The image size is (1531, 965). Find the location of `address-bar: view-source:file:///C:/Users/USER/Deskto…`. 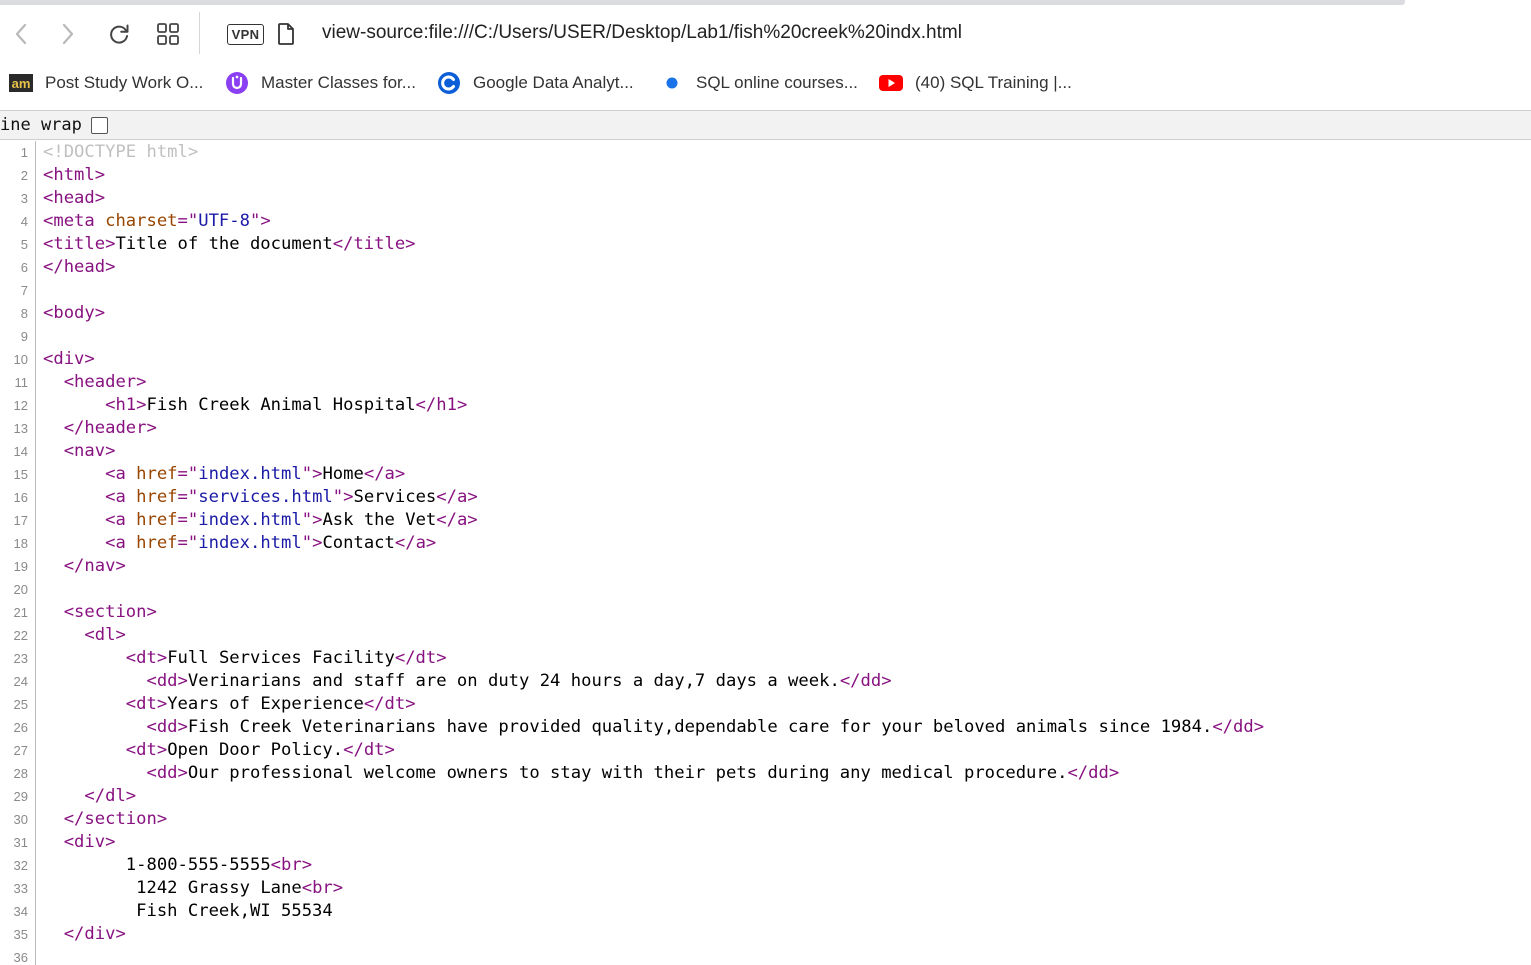

address-bar: view-source:file:///C:/Users/USER/Deskto… is located at coordinates (642, 33).